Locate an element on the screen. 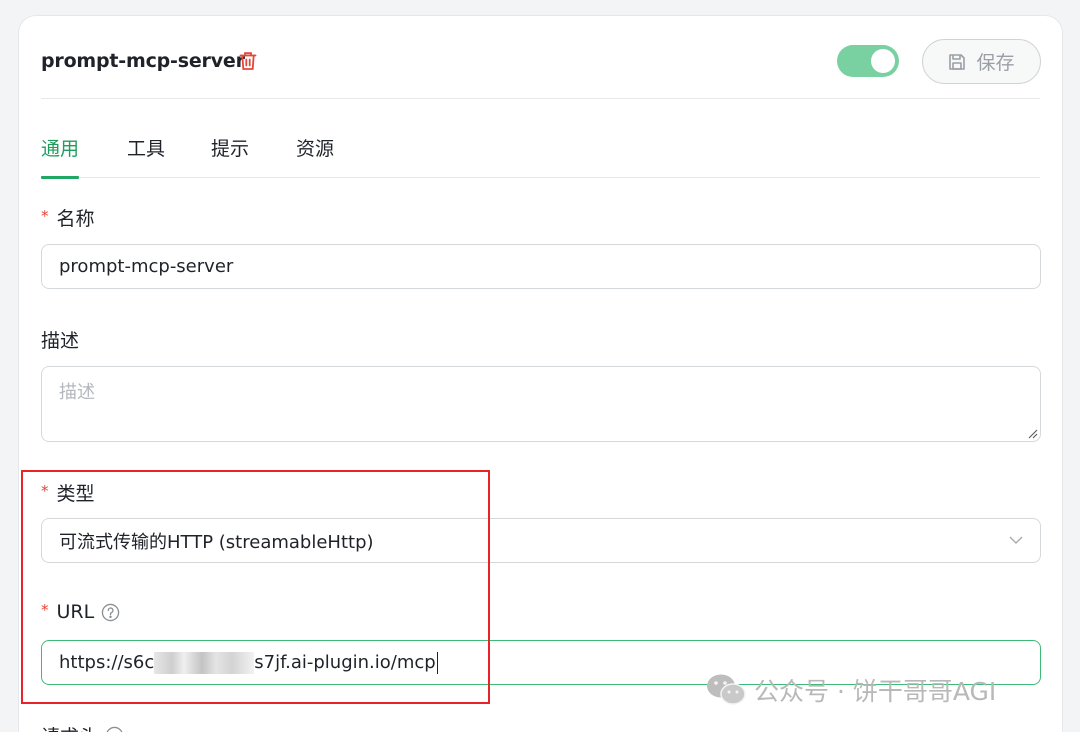  headers-label: 请求头 is located at coordinates (82, 727).